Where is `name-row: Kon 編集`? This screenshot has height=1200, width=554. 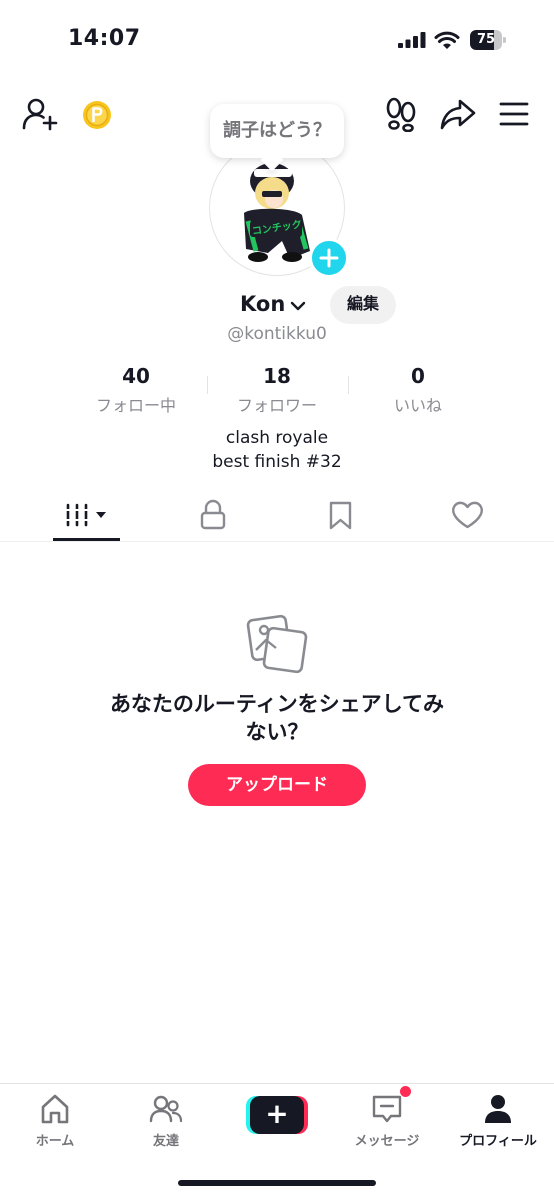
name-row: Kon 編集 is located at coordinates (277, 306).